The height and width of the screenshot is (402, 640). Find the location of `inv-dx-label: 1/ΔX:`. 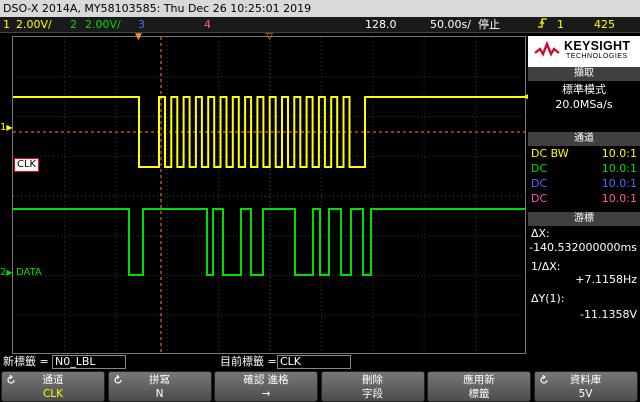

inv-dx-label: 1/ΔX: is located at coordinates (546, 266).